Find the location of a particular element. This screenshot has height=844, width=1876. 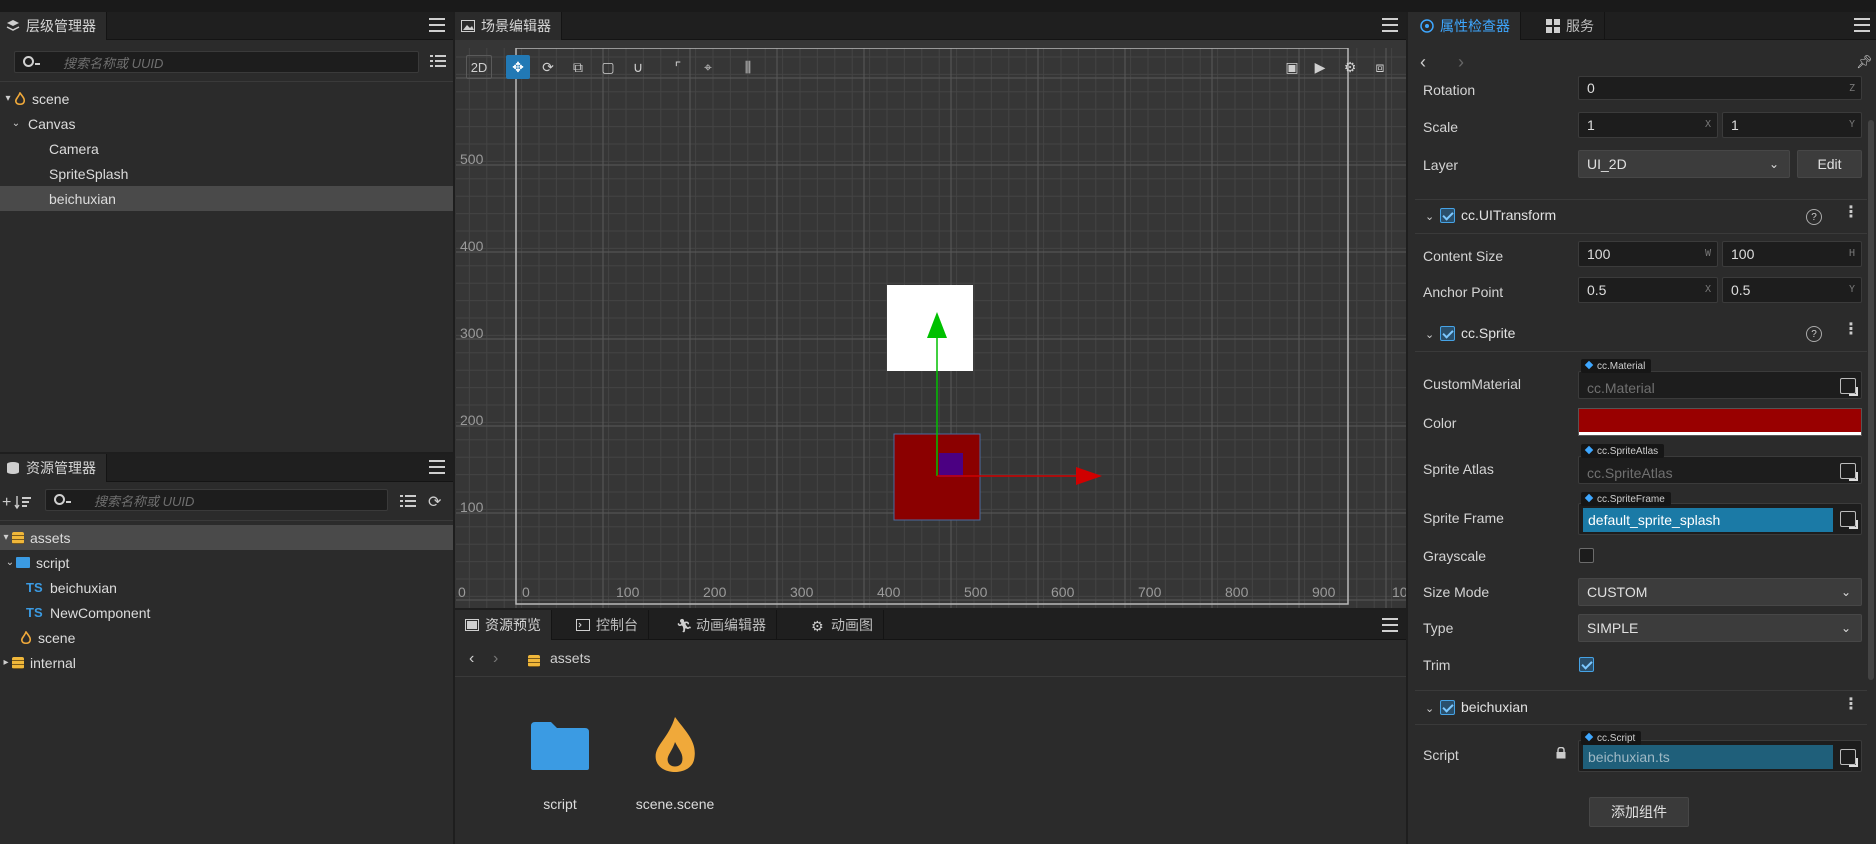

assets-search-input: 搜索名称或 UUID is located at coordinates (216, 500).